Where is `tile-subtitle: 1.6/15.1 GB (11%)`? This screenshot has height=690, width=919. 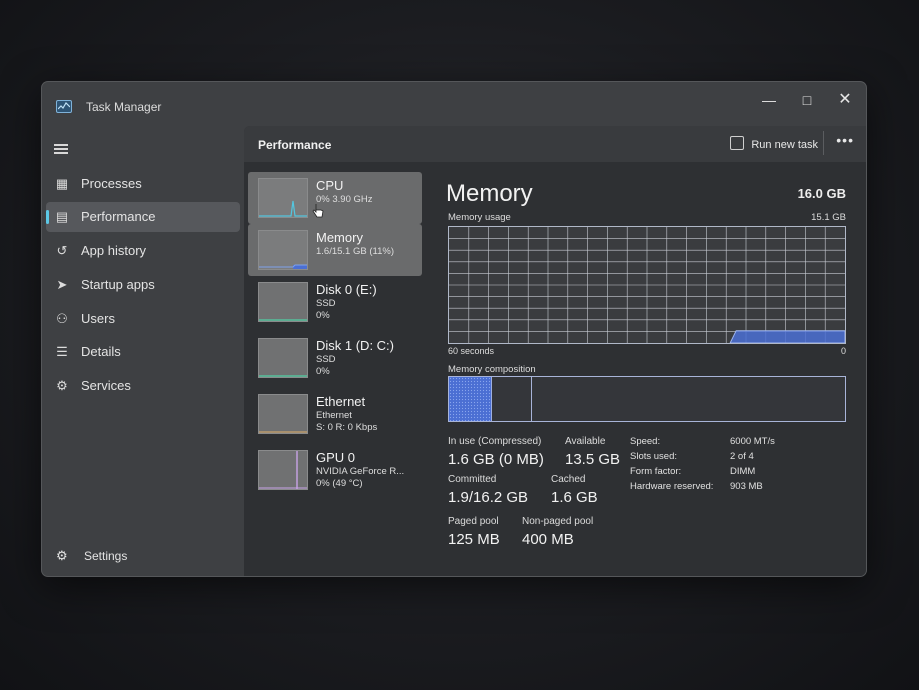 tile-subtitle: 1.6/15.1 GB (11%) is located at coordinates (355, 251).